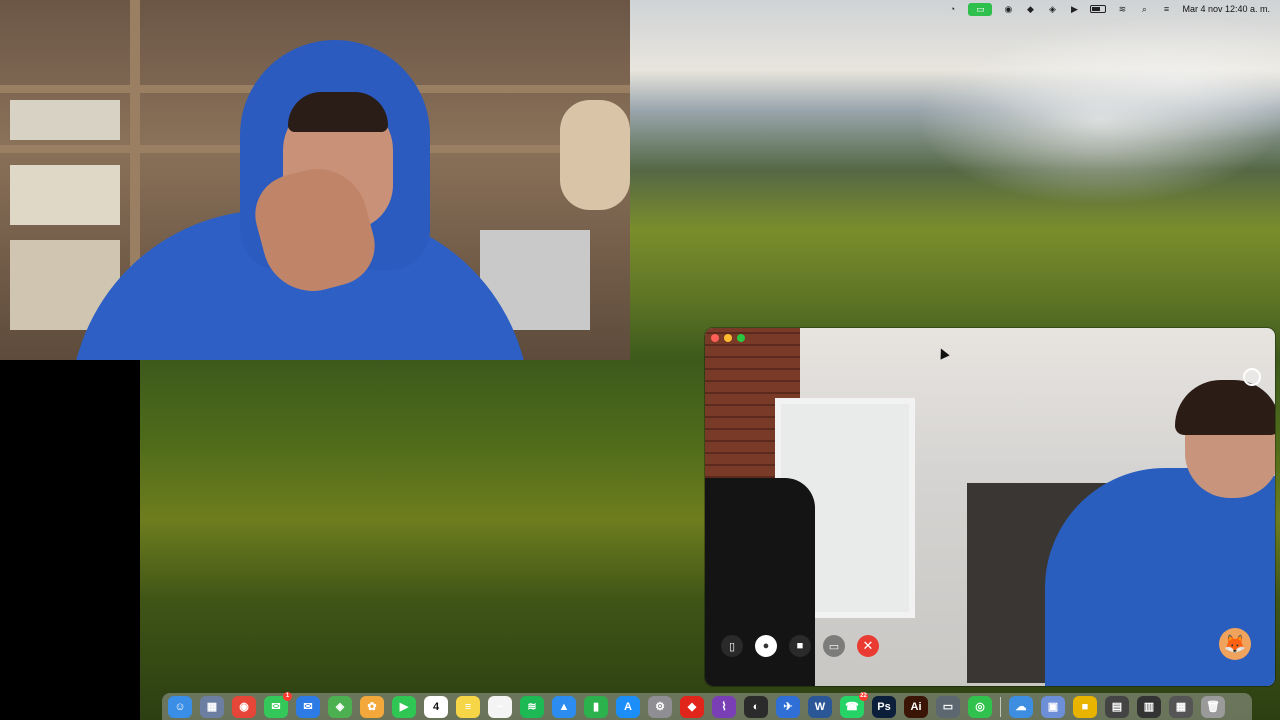 The height and width of the screenshot is (720, 1280). Describe the element at coordinates (741, 338) in the screenshot. I see `maximize-window-button` at that location.